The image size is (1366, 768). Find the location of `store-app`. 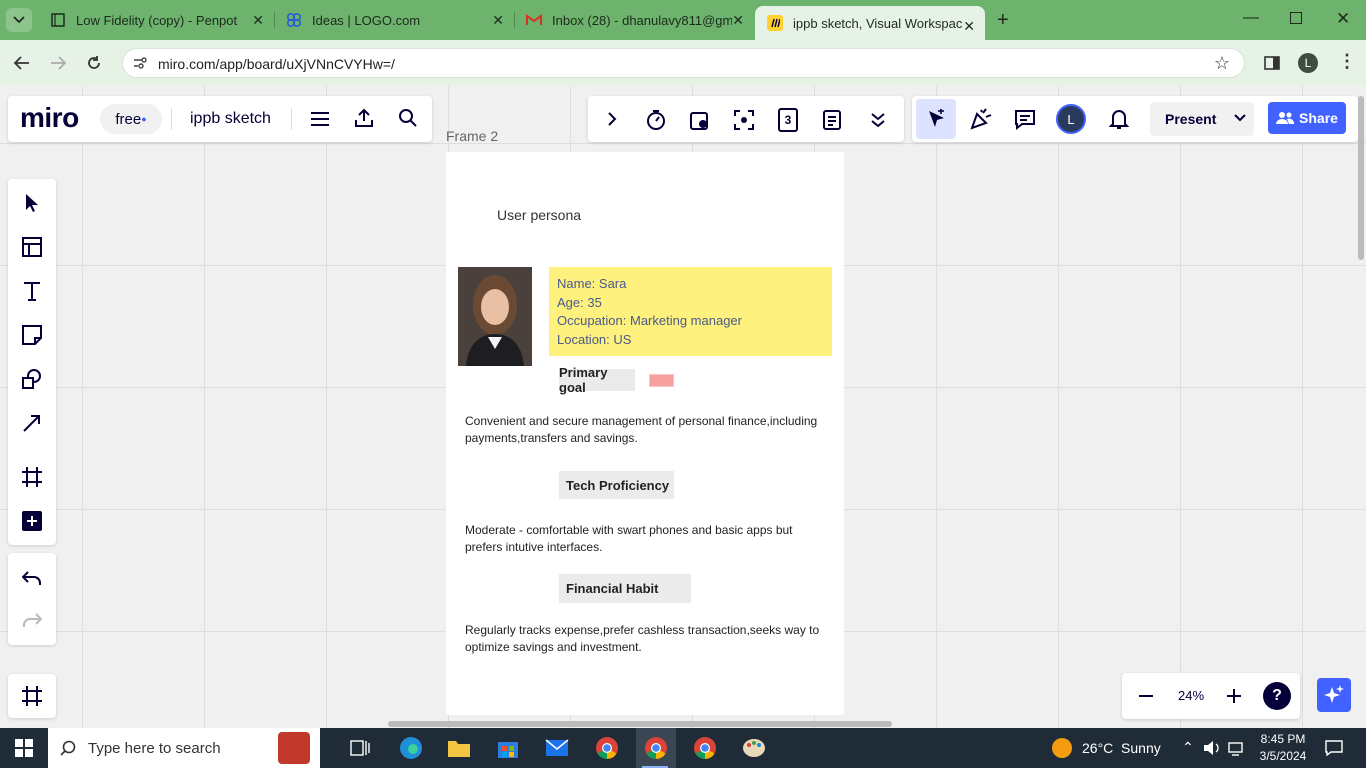

store-app is located at coordinates (508, 748).